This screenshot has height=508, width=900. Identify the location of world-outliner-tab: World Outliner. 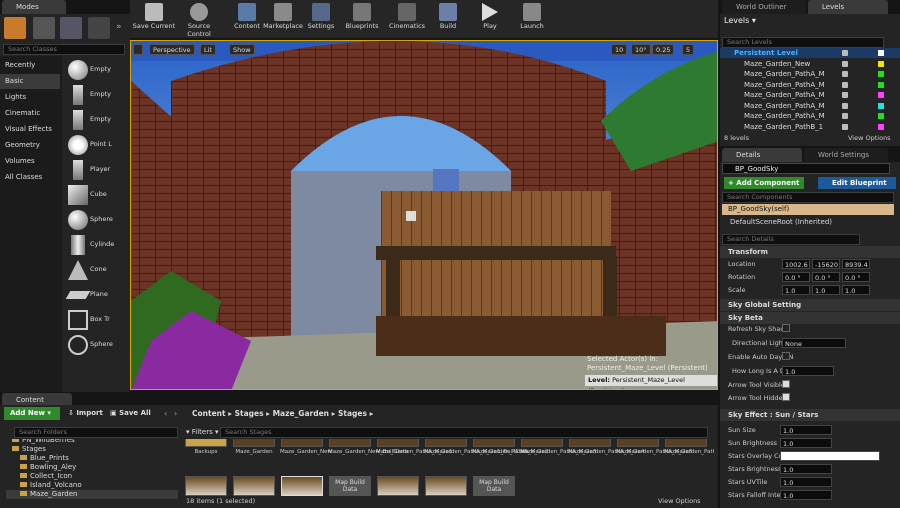
(764, 7).